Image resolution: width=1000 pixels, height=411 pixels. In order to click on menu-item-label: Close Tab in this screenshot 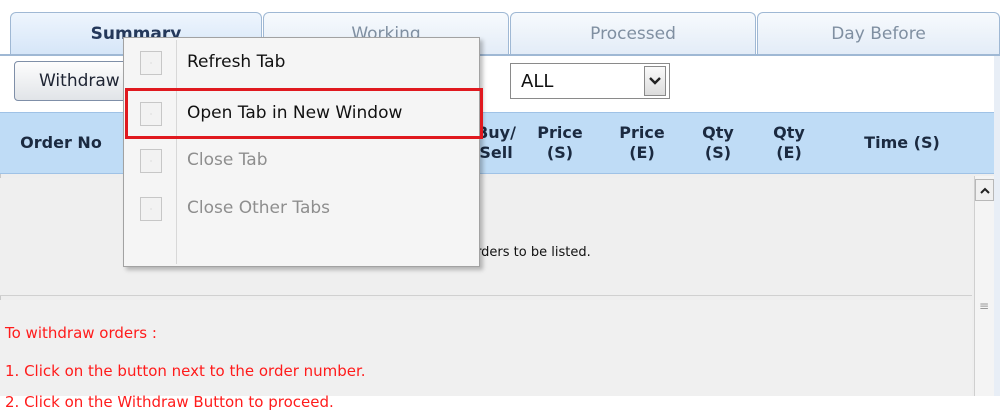, I will do `click(227, 160)`.